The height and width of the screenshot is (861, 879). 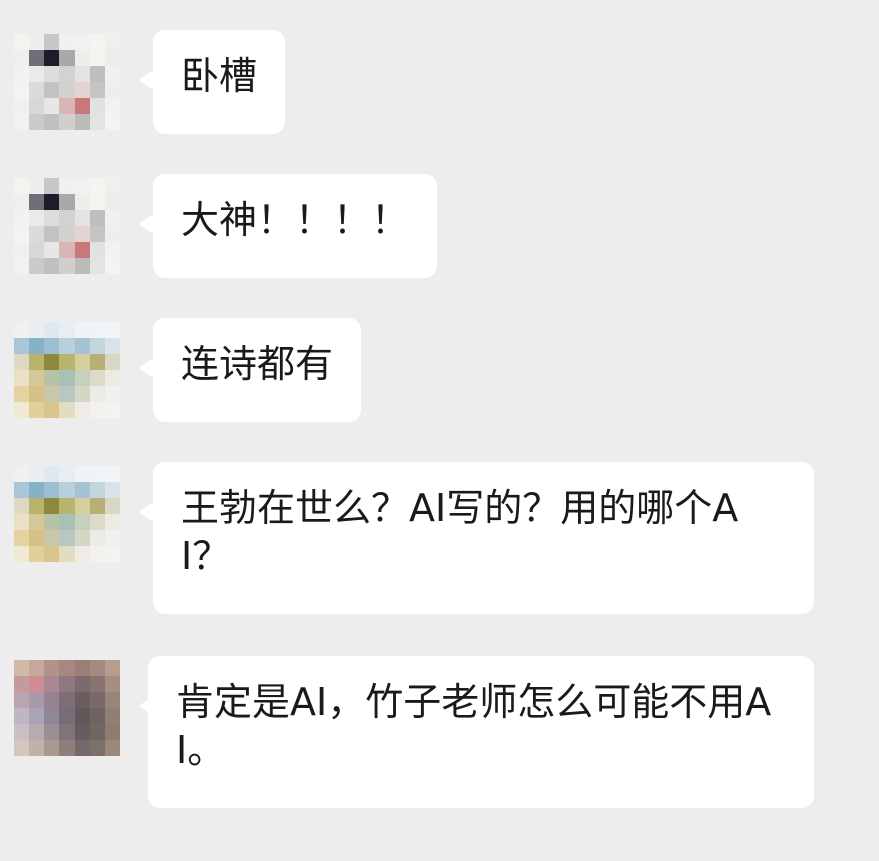 I want to click on message-bubble: 肯定是AI，竹子老师怎么可能不用AI。, so click(x=481, y=732).